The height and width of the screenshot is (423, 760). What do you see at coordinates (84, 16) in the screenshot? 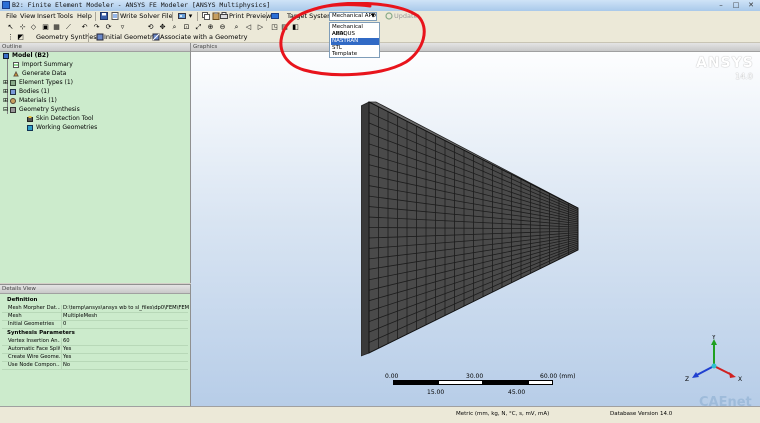
I see `menu-help: Help` at bounding box center [84, 16].